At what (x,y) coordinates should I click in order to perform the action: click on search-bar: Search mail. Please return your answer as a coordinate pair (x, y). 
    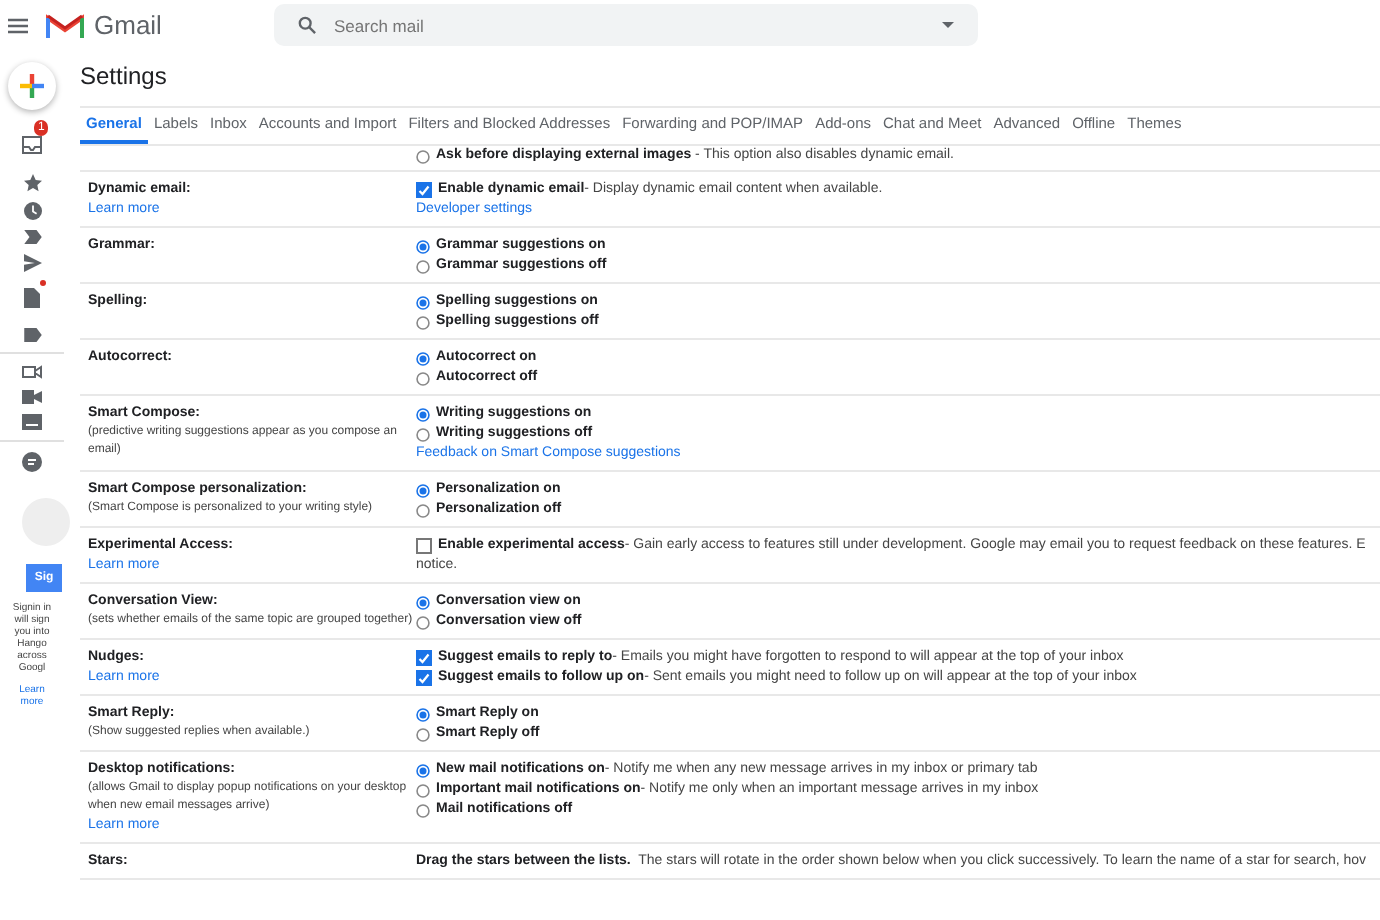
    Looking at the image, I should click on (626, 25).